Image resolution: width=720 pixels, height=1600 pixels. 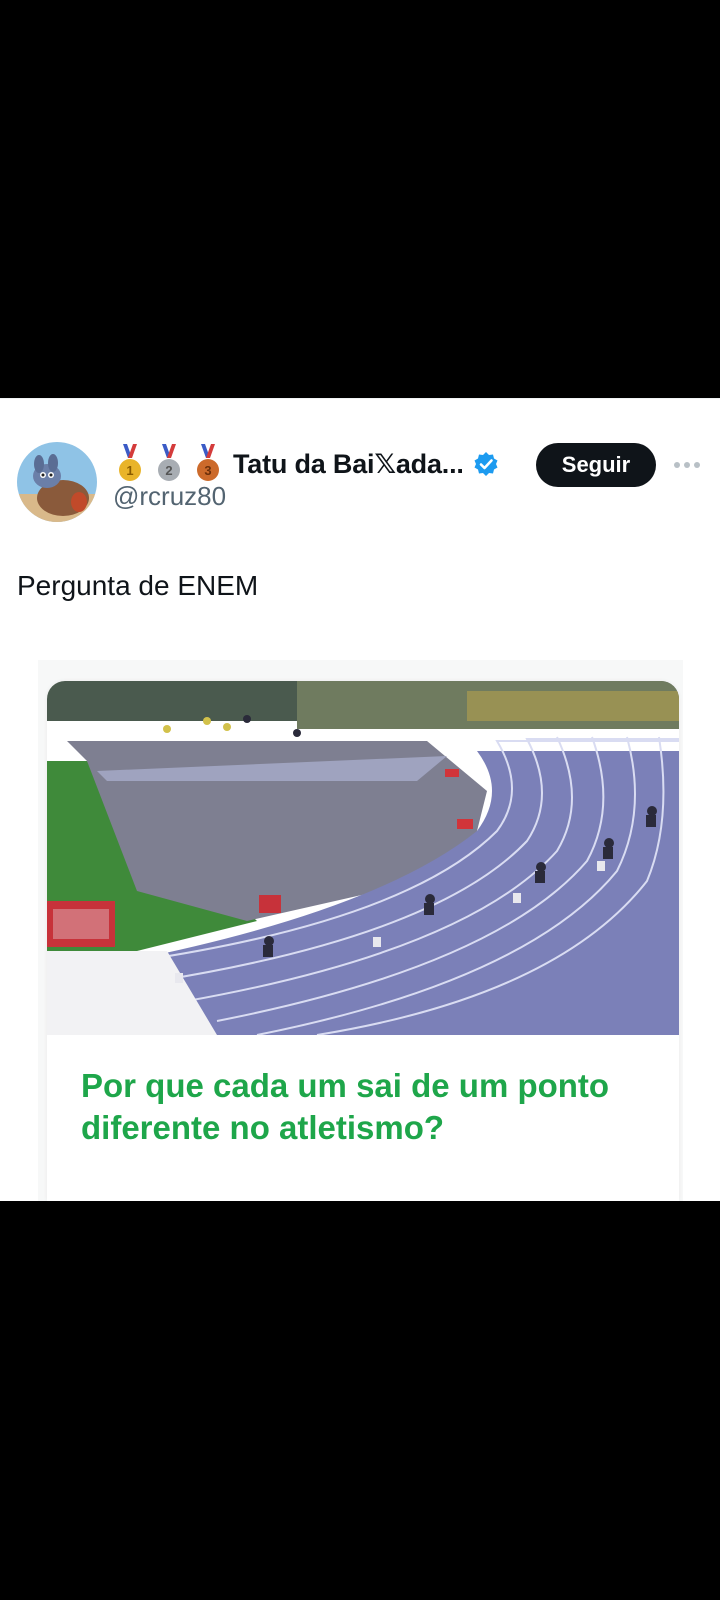 I want to click on svg-text: 3, so click(x=207, y=470).